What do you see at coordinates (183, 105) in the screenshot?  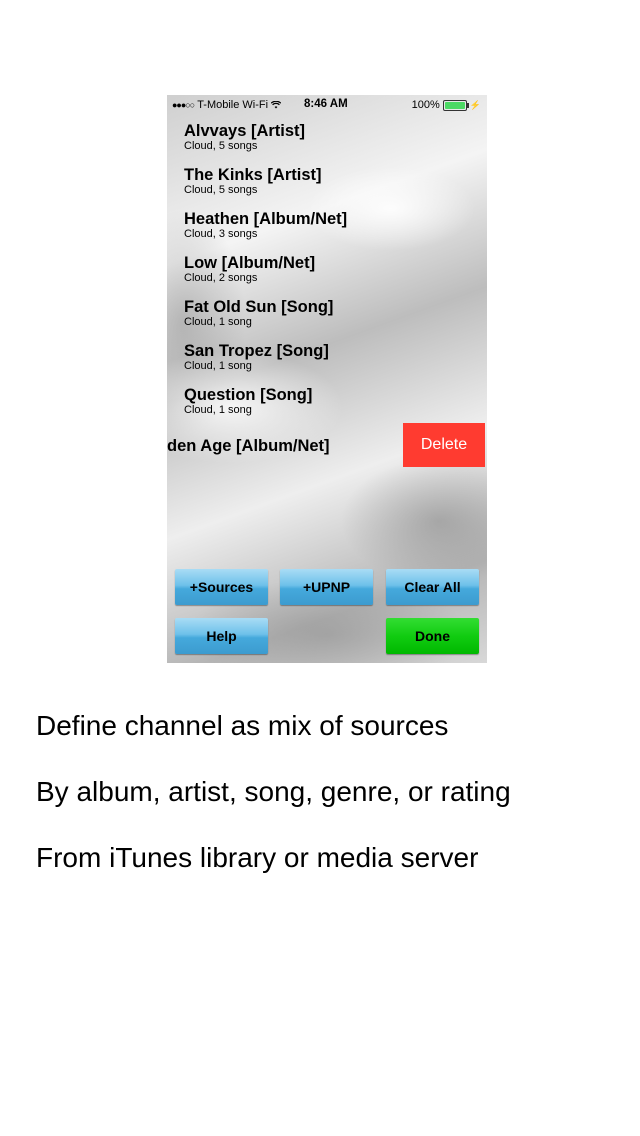 I see `signal-strength-icon: ●●●○○` at bounding box center [183, 105].